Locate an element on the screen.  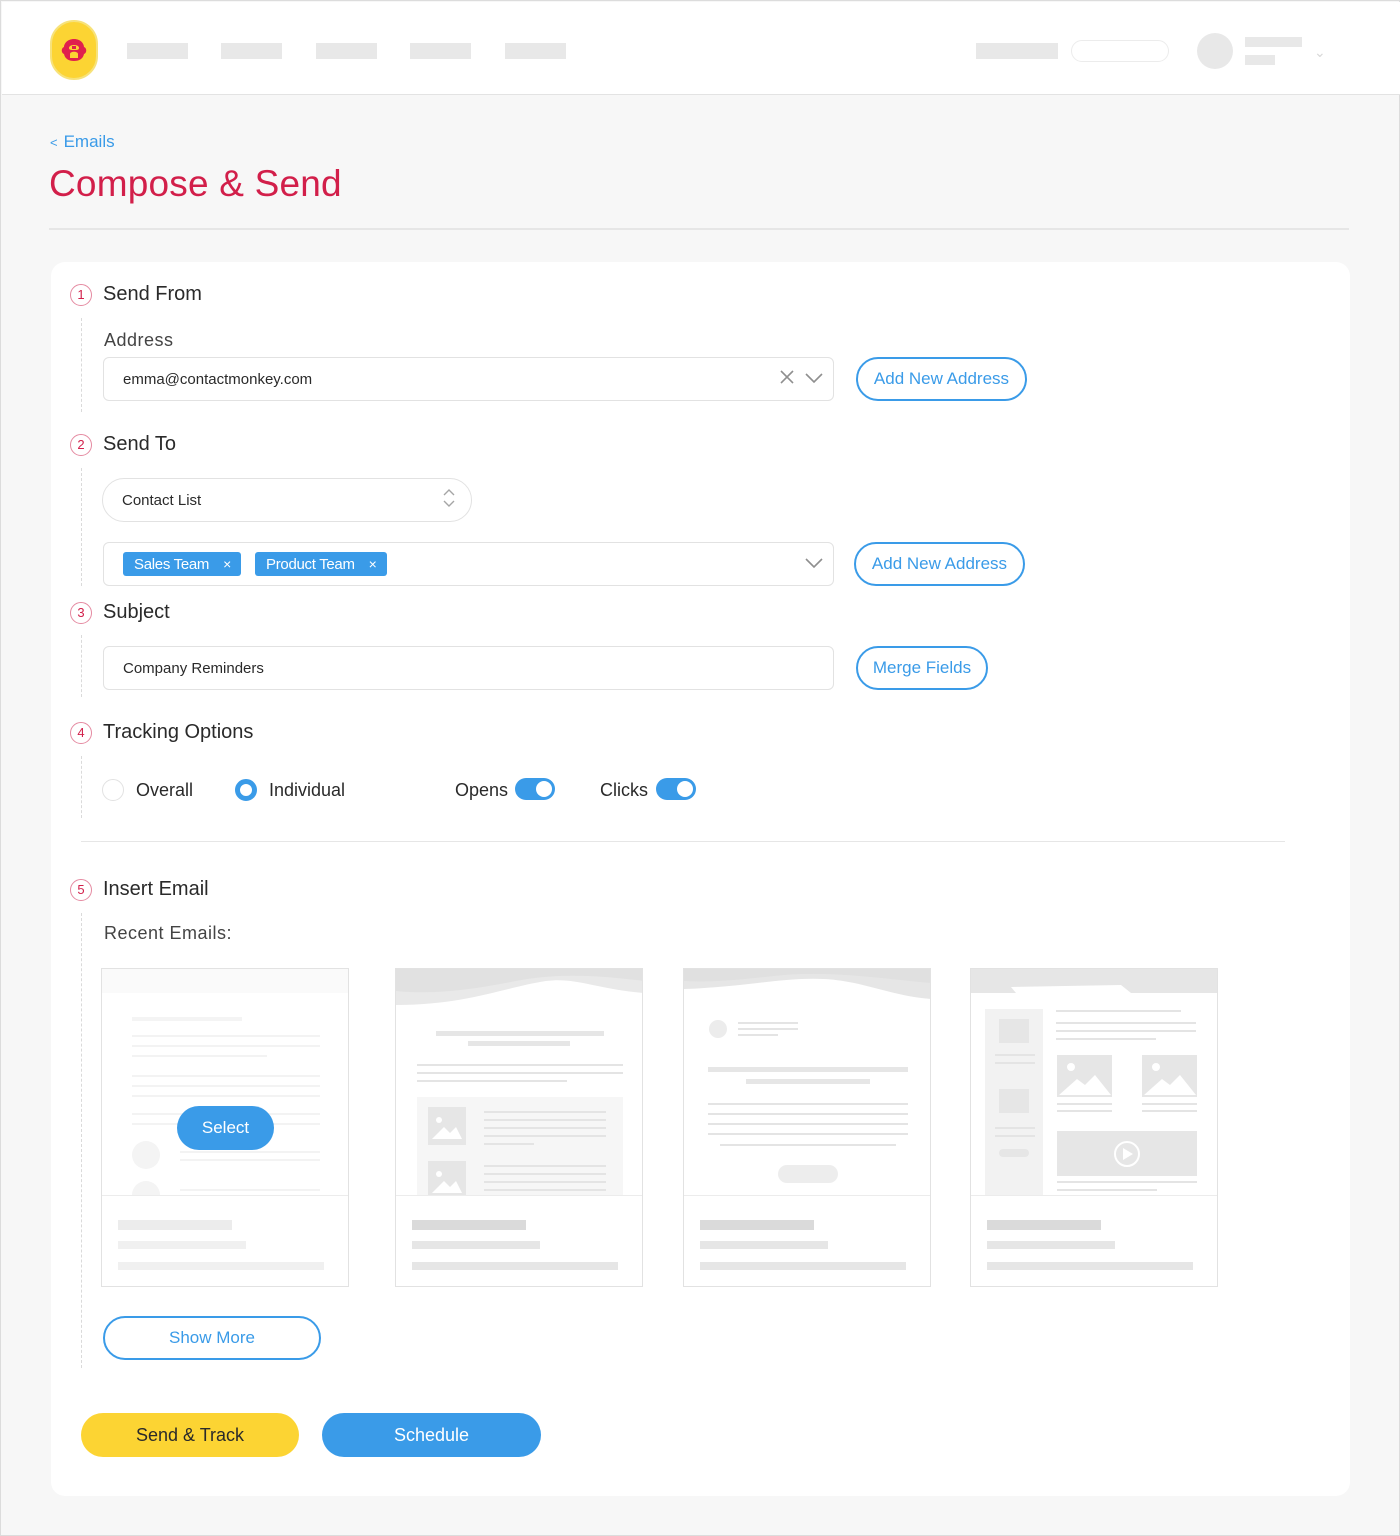
preview-button is located at coordinates (808, 1174).